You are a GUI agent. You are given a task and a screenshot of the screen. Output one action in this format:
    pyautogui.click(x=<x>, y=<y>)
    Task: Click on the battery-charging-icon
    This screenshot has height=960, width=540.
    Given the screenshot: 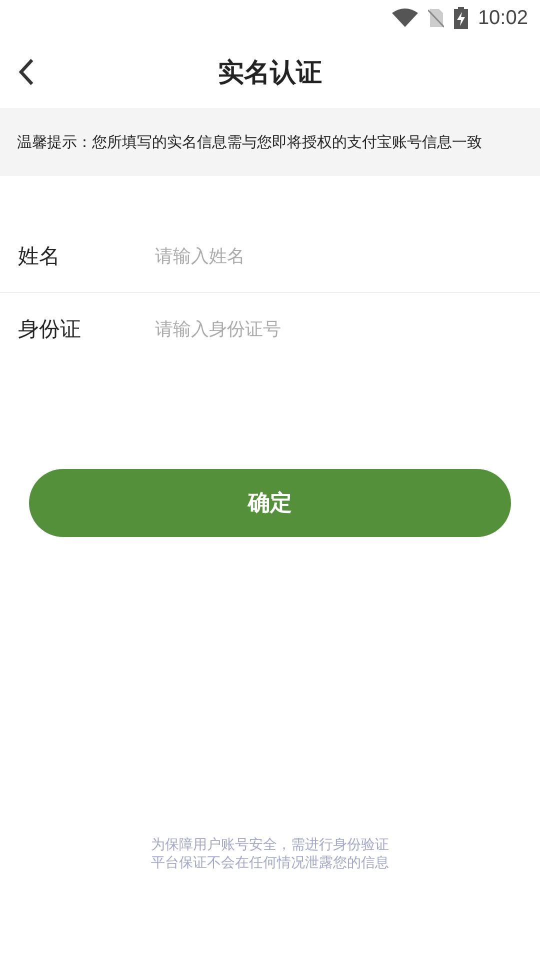 What is the action you would take?
    pyautogui.click(x=461, y=18)
    